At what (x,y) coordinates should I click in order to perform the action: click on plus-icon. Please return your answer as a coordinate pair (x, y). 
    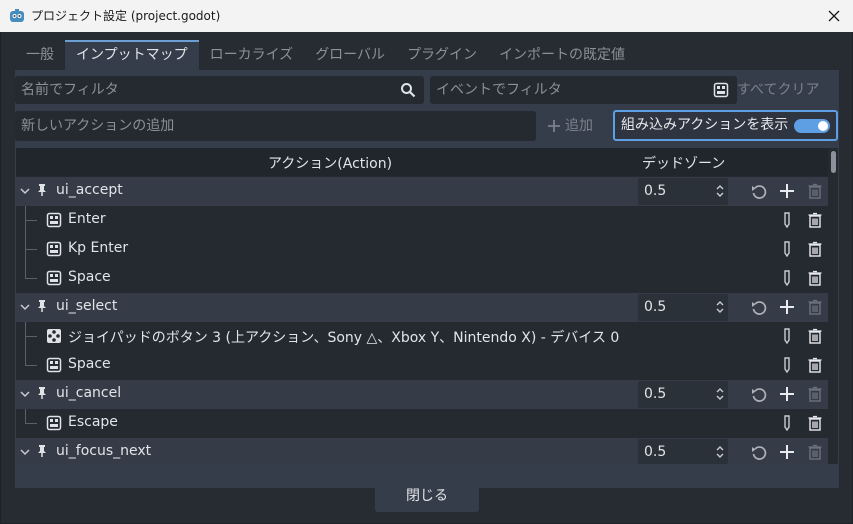
    Looking at the image, I should click on (554, 126).